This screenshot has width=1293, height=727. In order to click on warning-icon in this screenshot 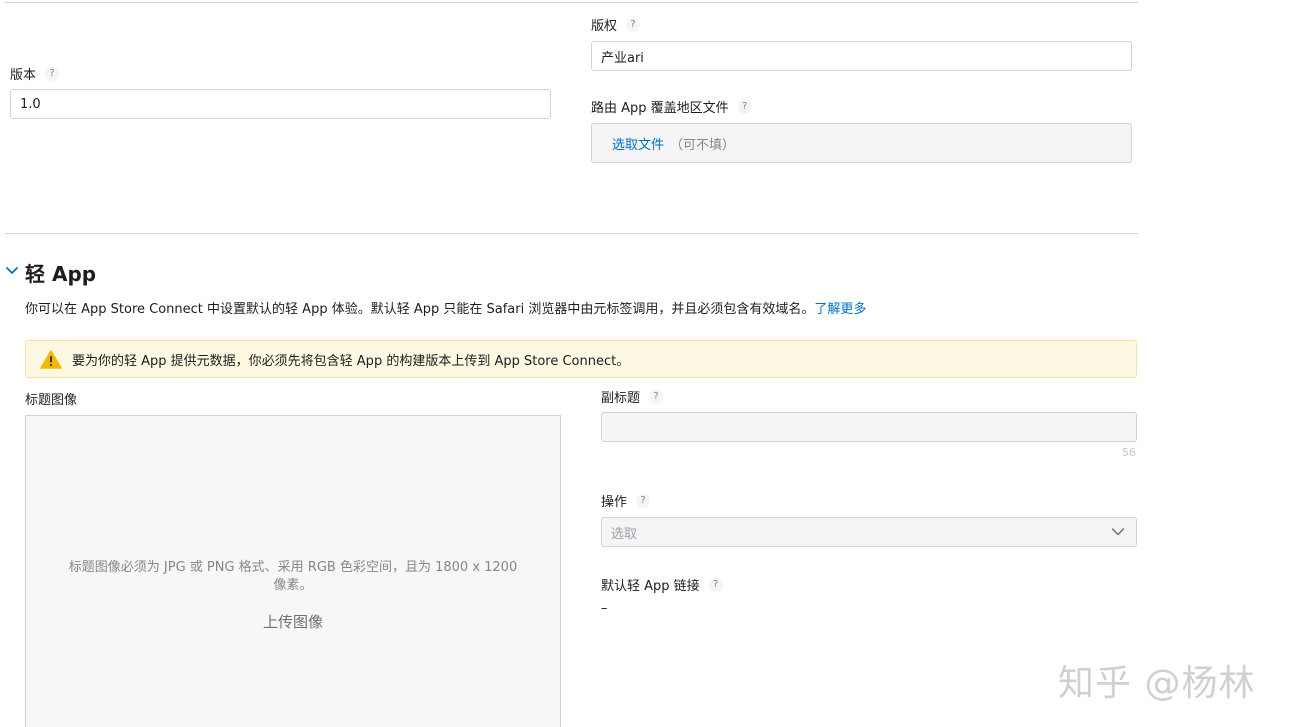, I will do `click(51, 359)`.